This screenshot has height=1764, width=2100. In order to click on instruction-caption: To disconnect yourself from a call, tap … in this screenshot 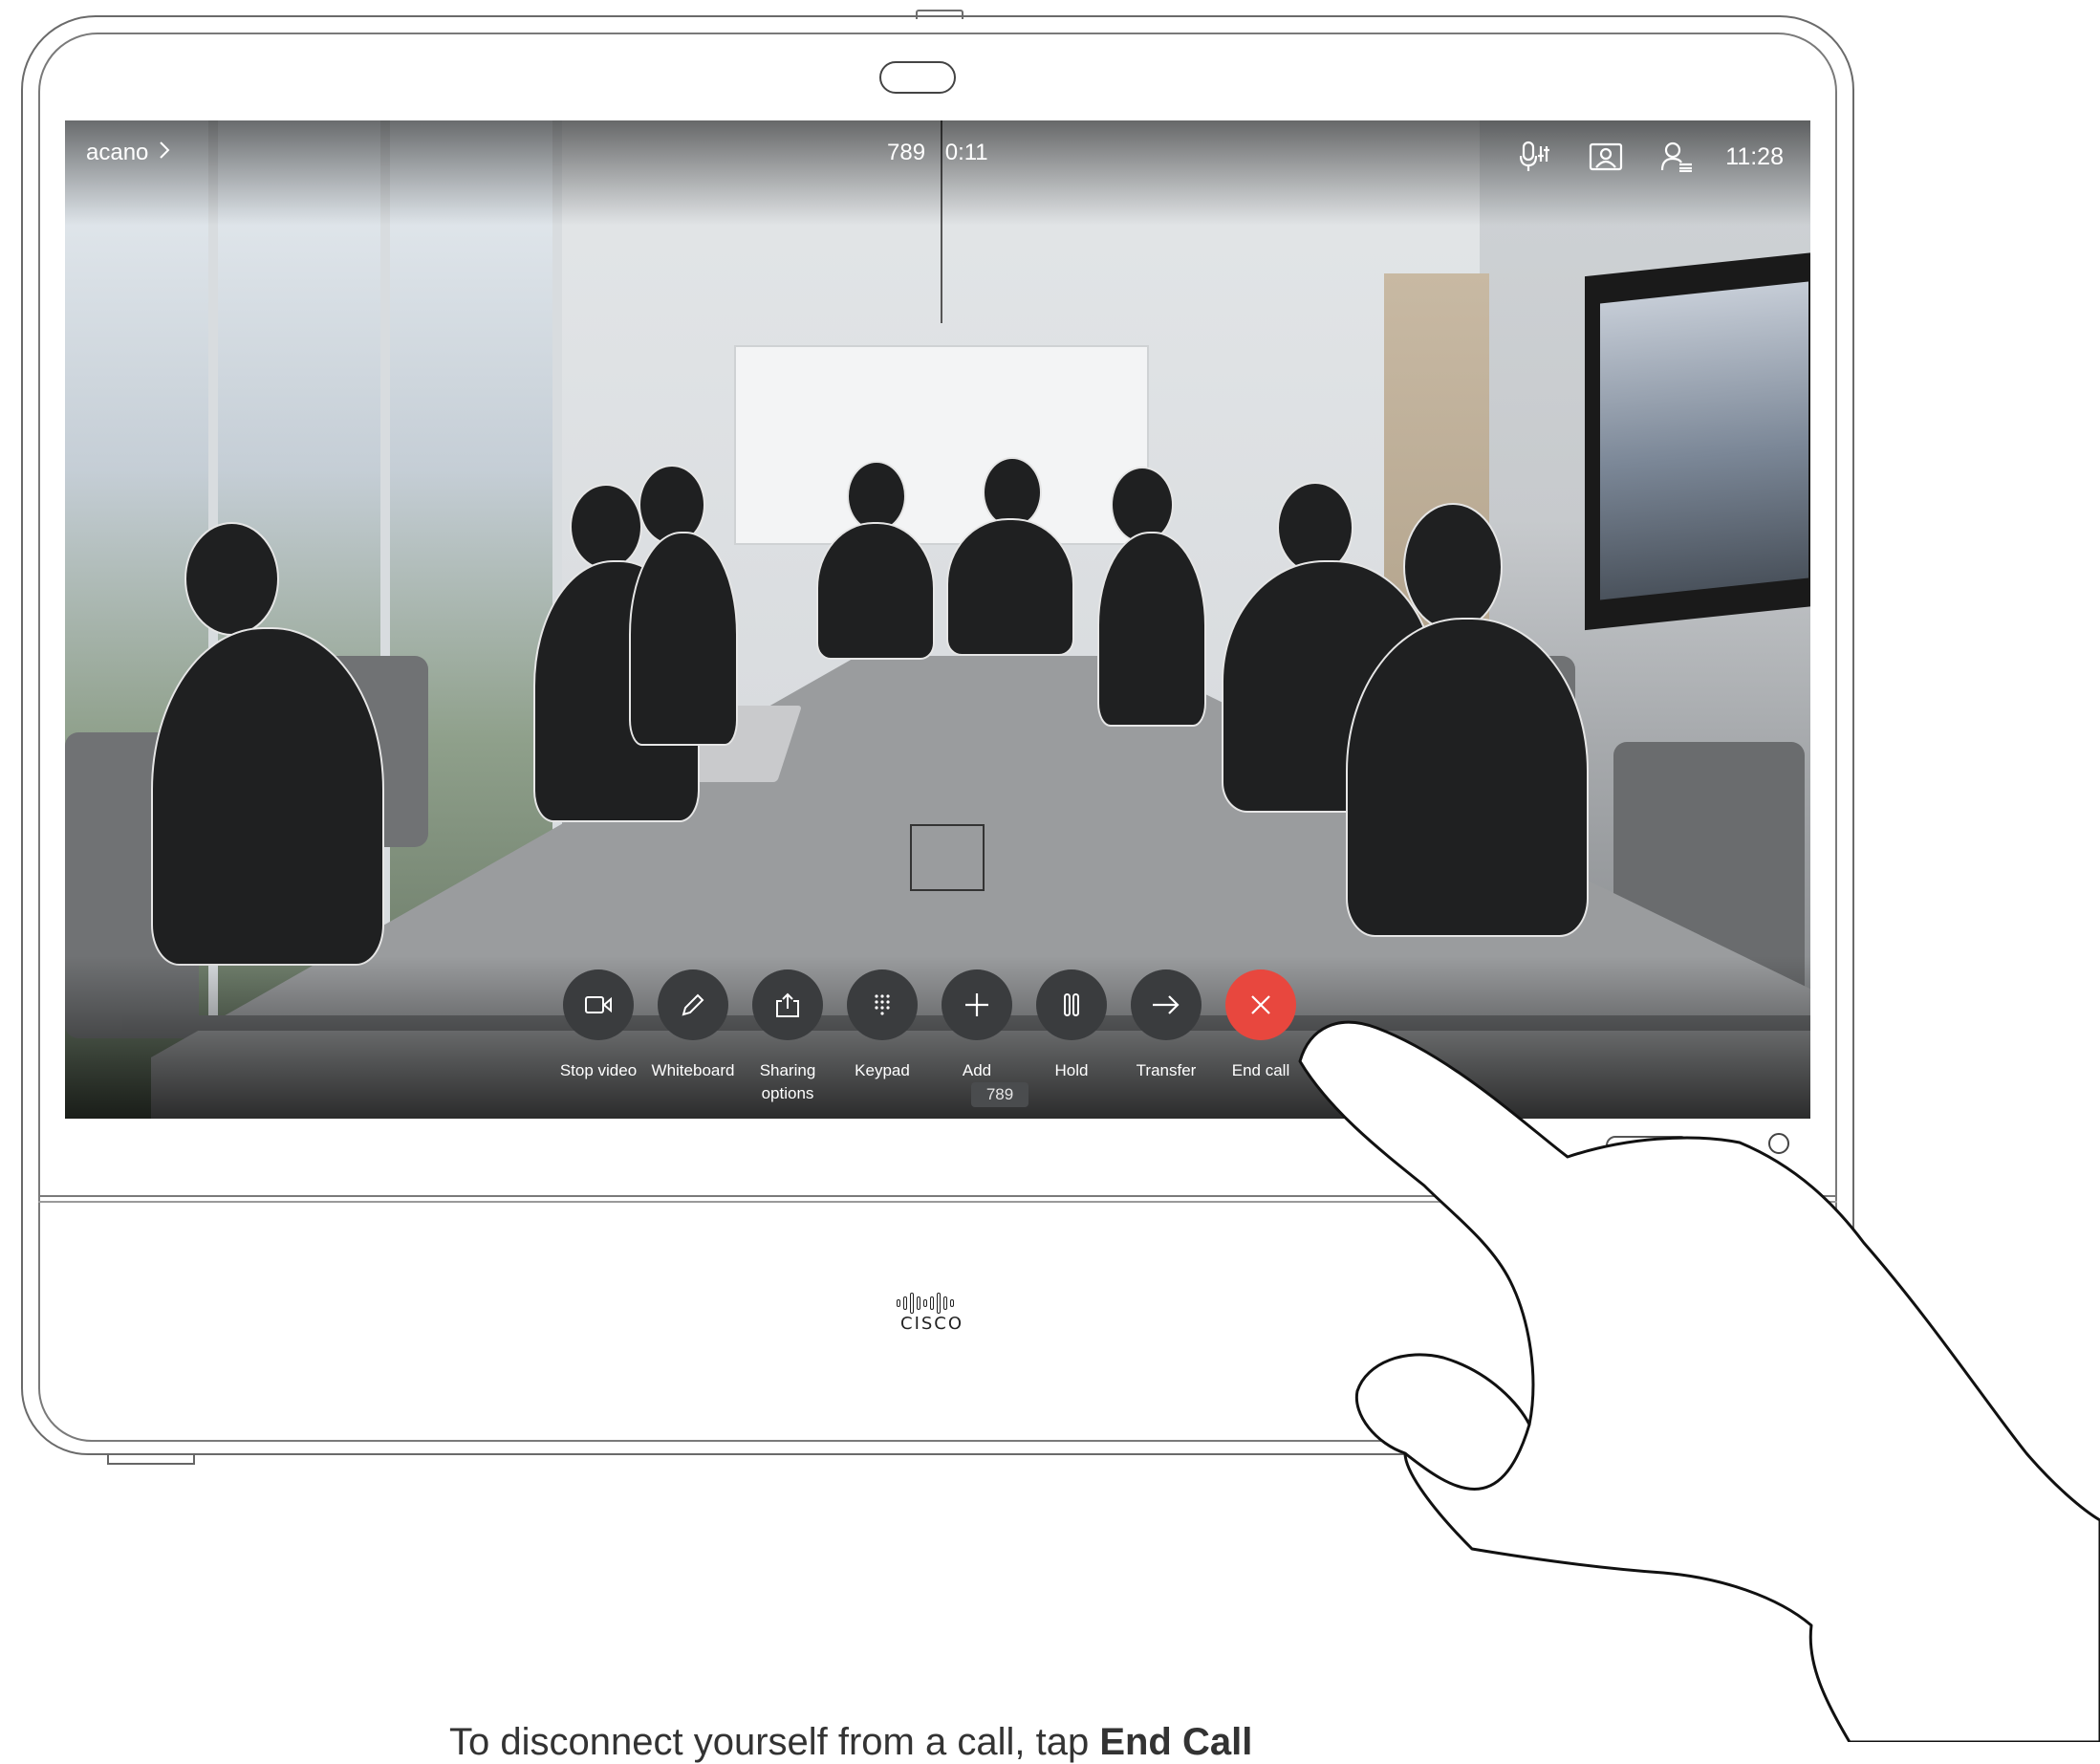, I will do `click(850, 1742)`.